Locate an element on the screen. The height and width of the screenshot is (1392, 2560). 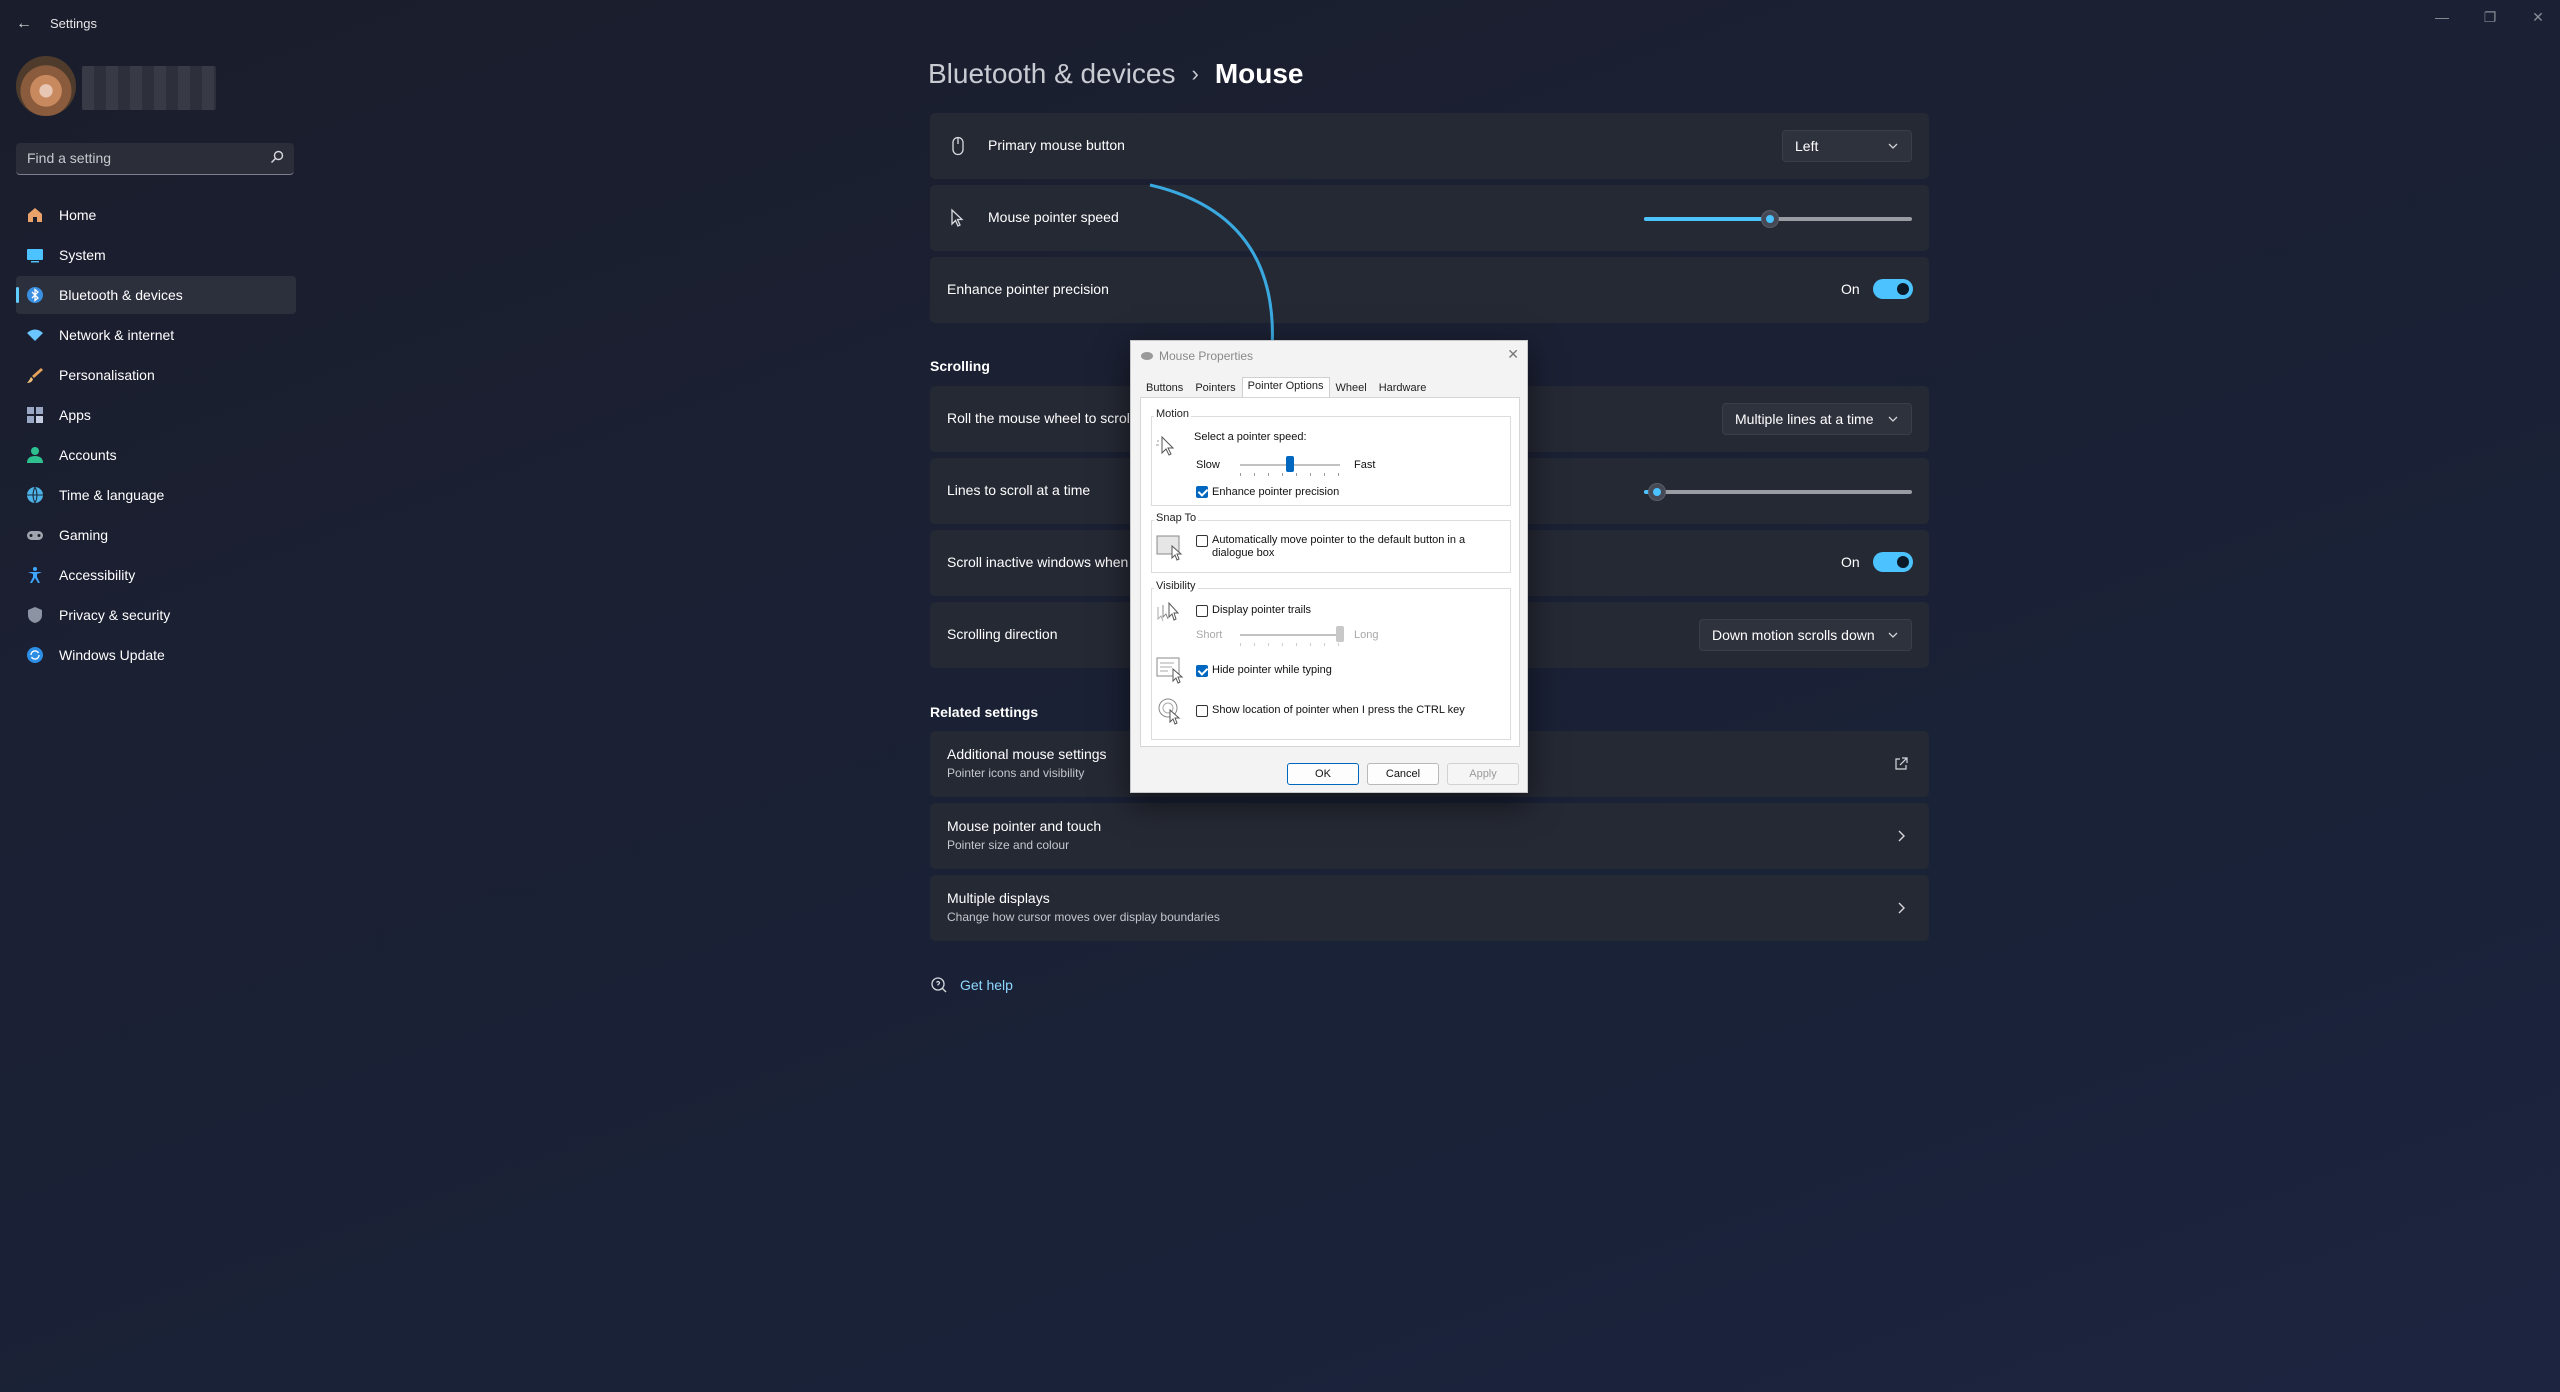
sidebar-item-personalisation: Personalisation is located at coordinates (156, 375).